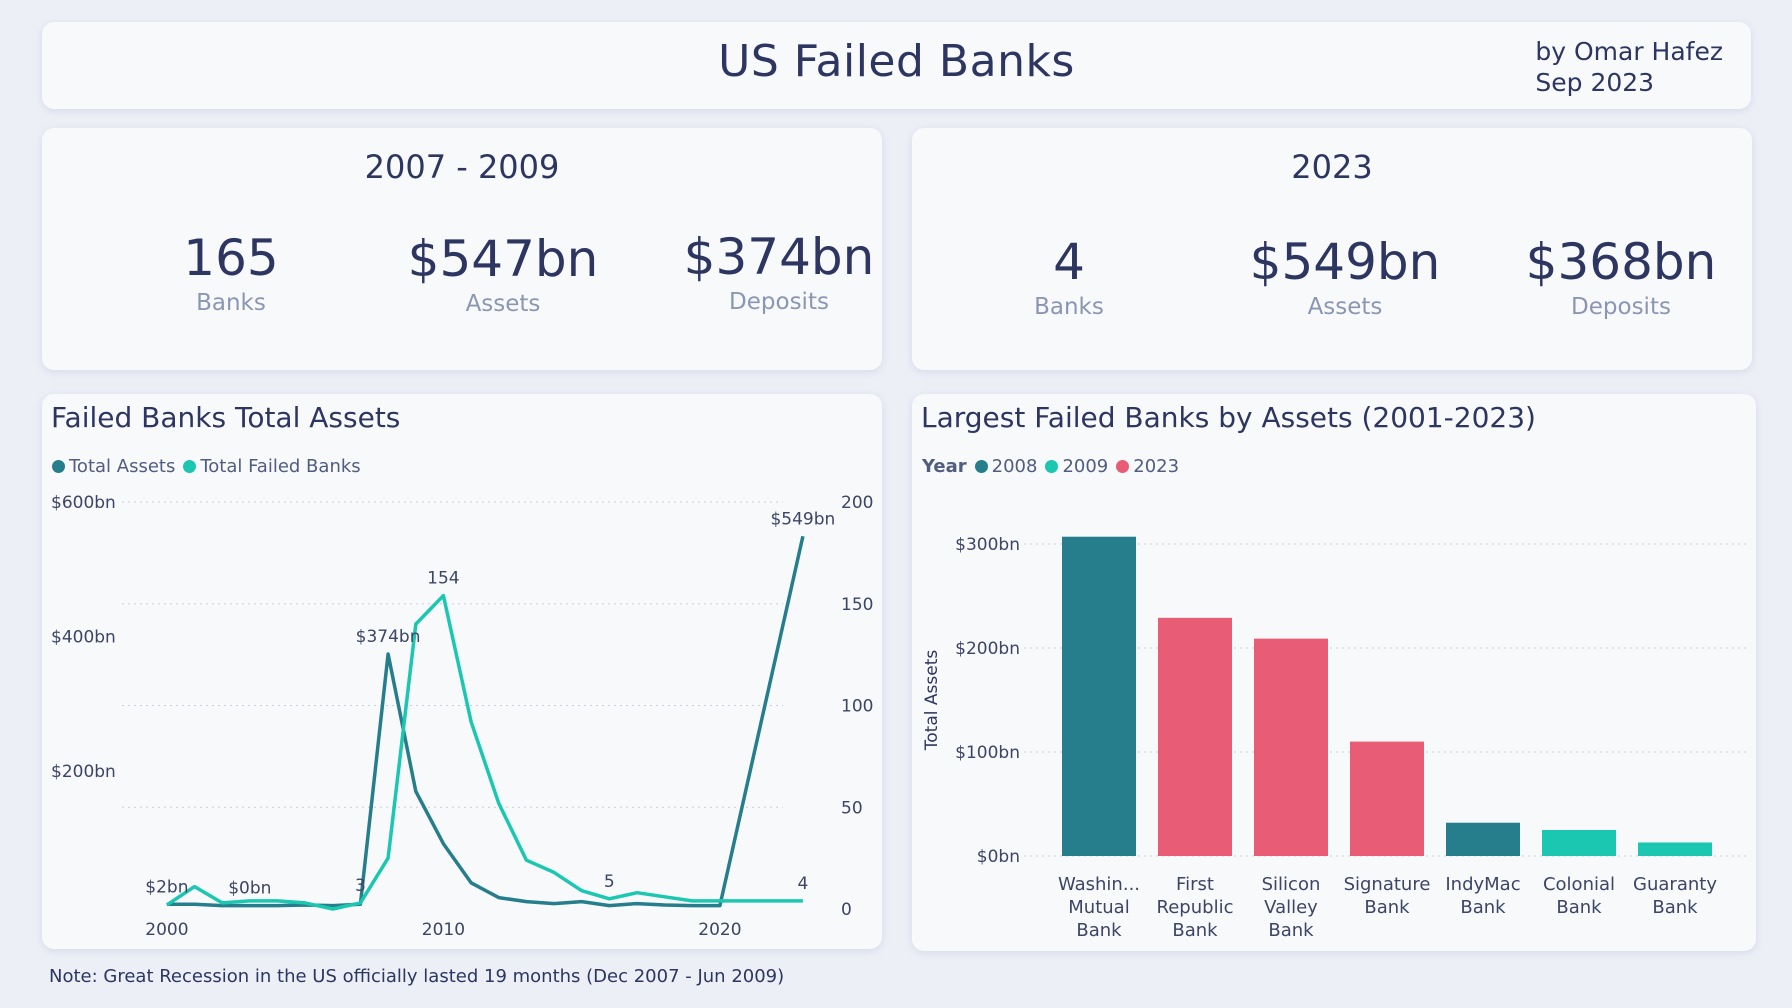 This screenshot has width=1792, height=1008. I want to click on header-card: US Failed Banks by Omar Hafez Sep 2023, so click(896, 65).